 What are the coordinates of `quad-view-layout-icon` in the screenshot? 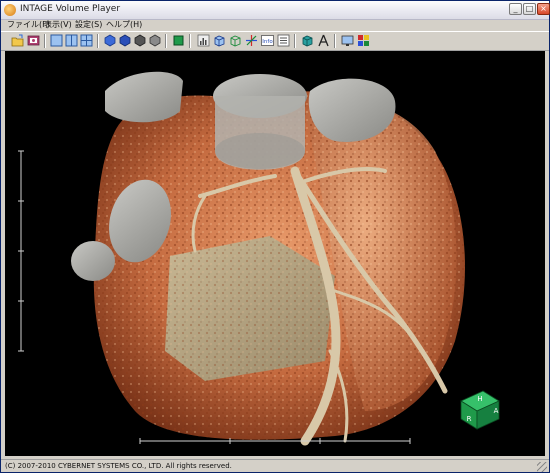 It's located at (86, 40).